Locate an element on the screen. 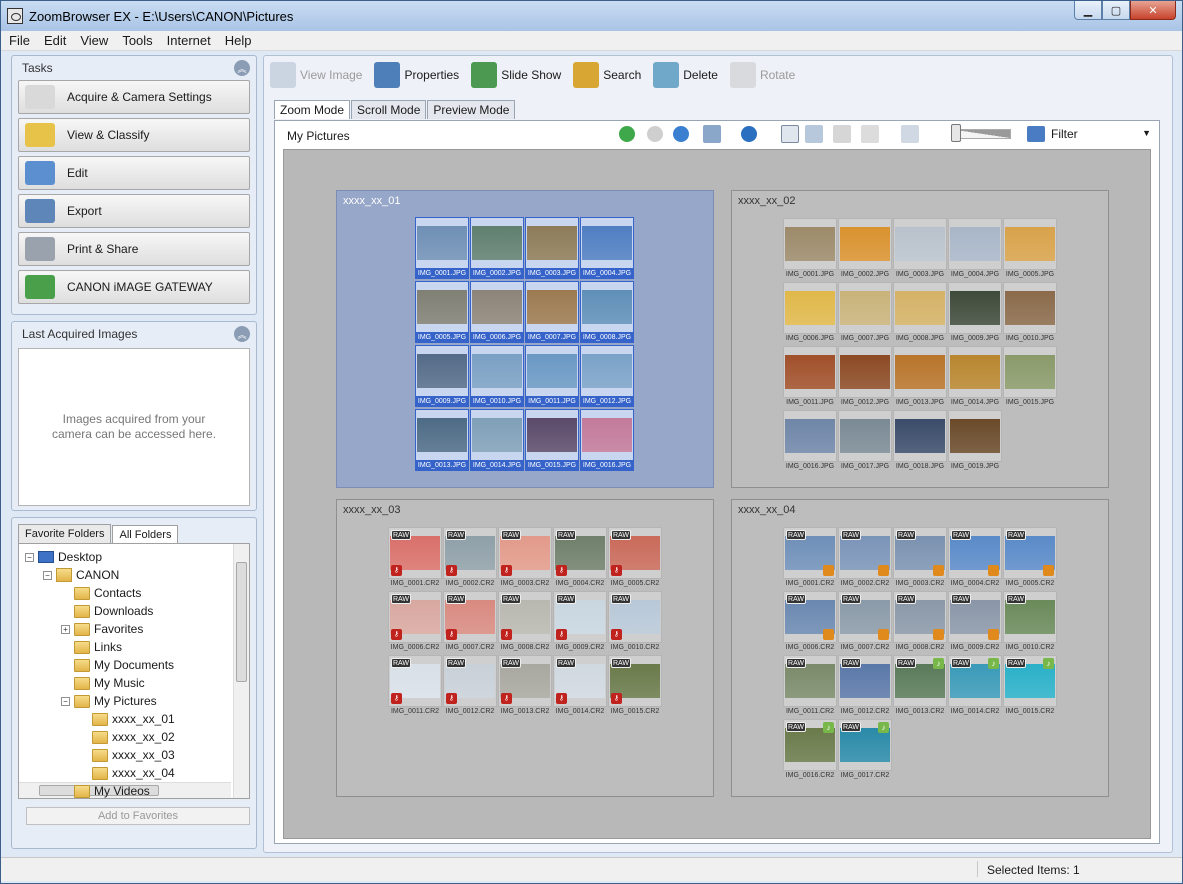 This screenshot has height=884, width=1183. tree-item: Downloads is located at coordinates (107, 611).